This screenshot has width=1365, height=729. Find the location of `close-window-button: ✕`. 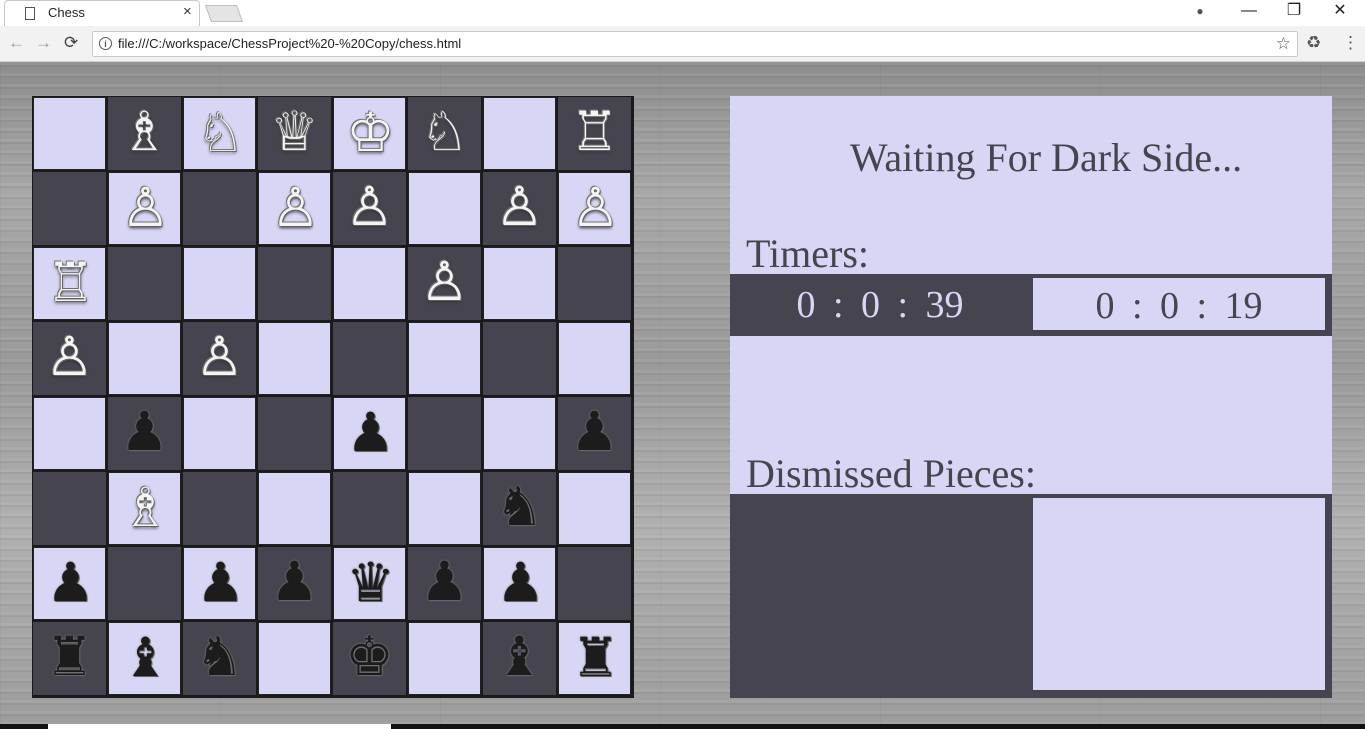

close-window-button: ✕ is located at coordinates (1340, 12).